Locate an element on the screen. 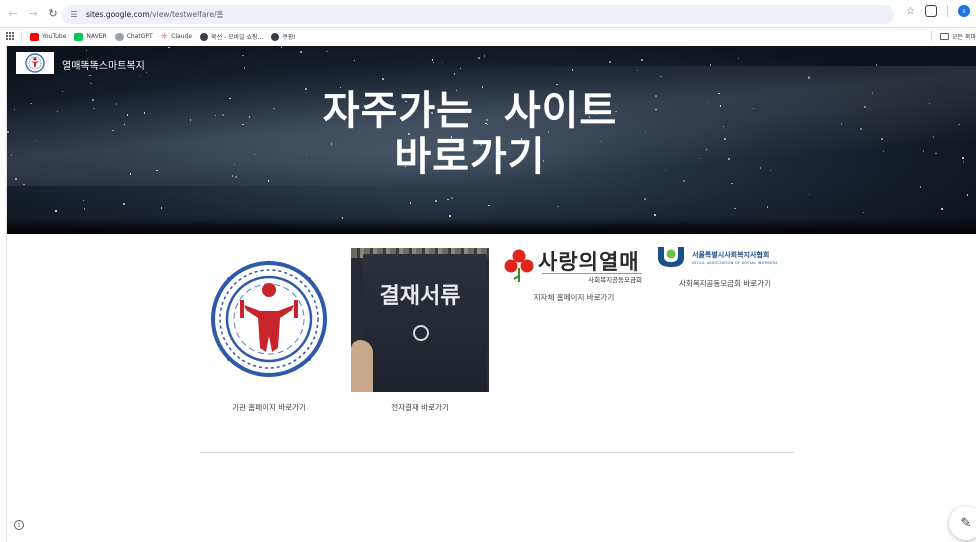 Image resolution: width=976 pixels, height=542 pixels. bookmarks-separator is located at coordinates (931, 36).